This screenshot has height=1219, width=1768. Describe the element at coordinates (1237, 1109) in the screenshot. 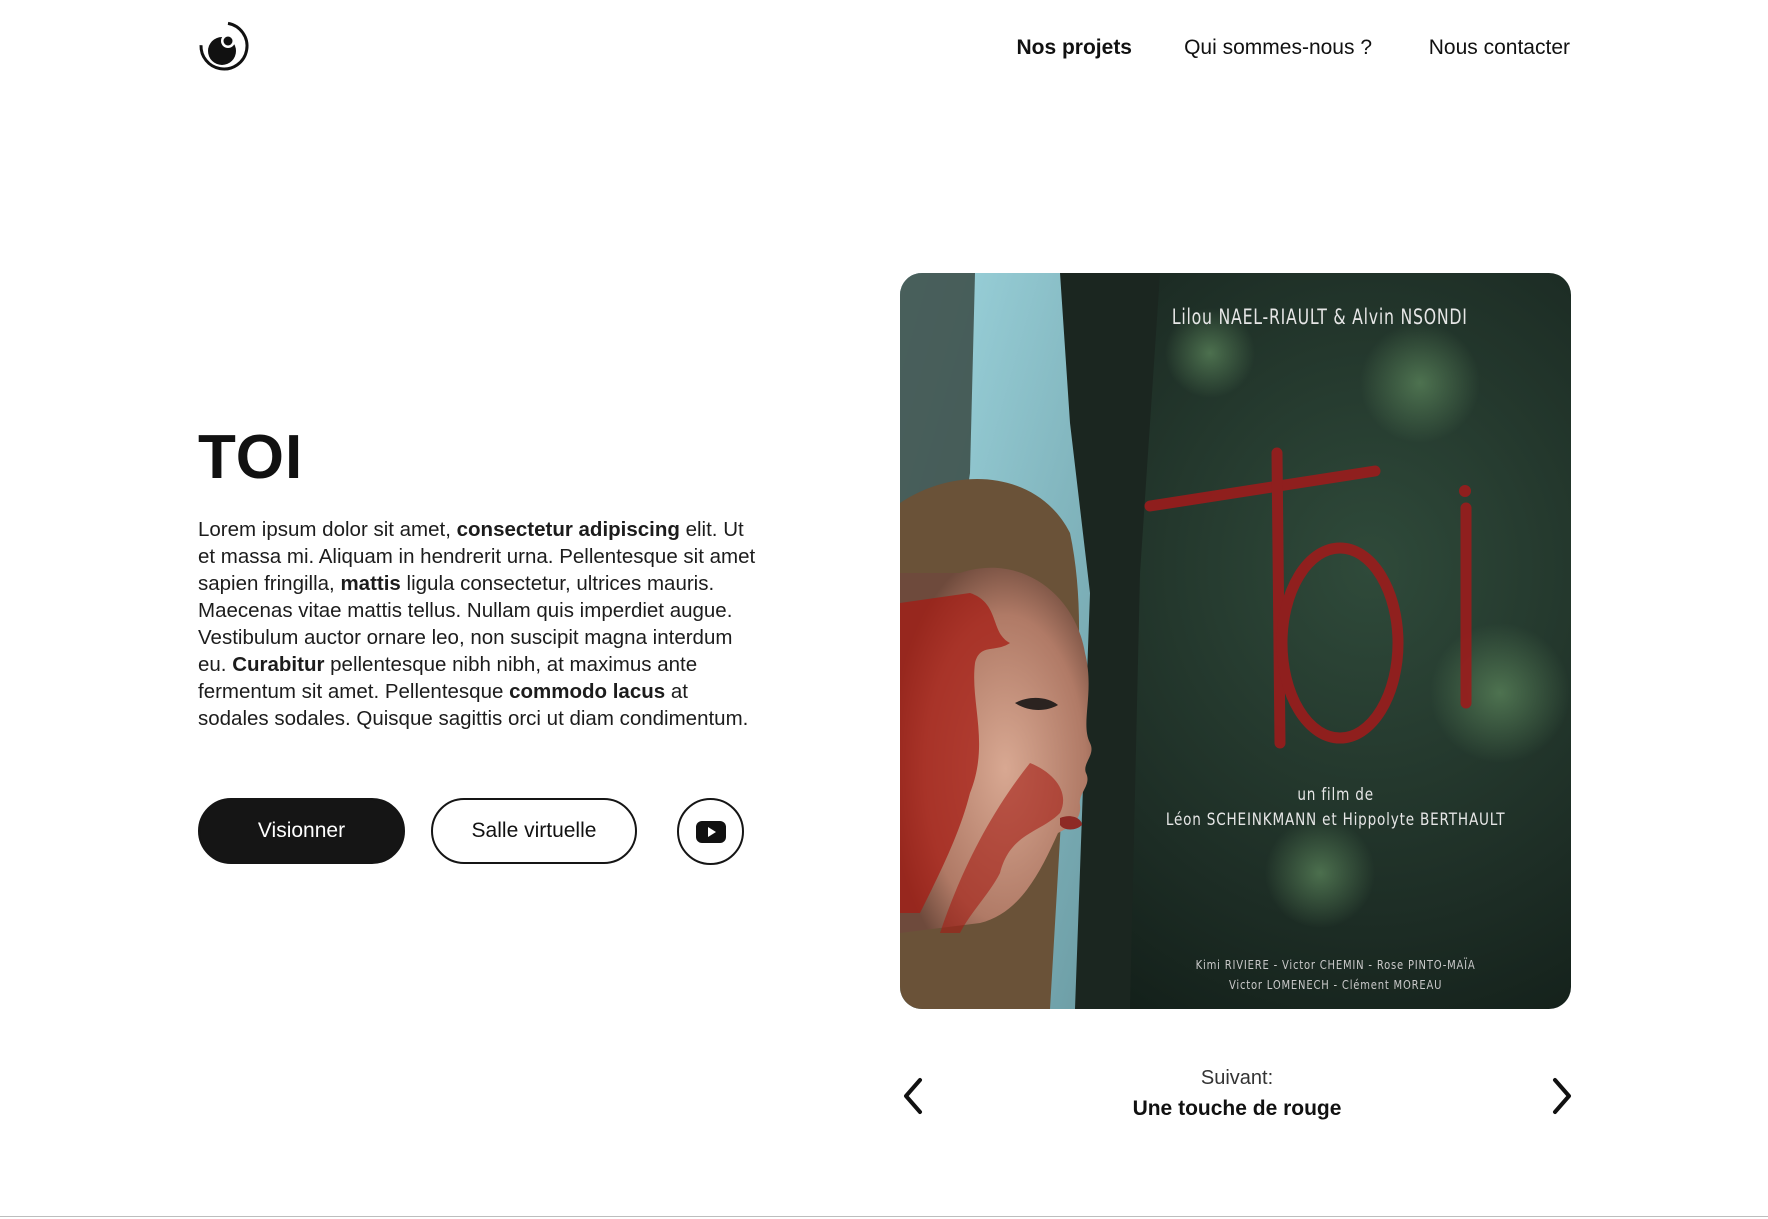

I see `next-project-link: Une touche de rouge` at that location.